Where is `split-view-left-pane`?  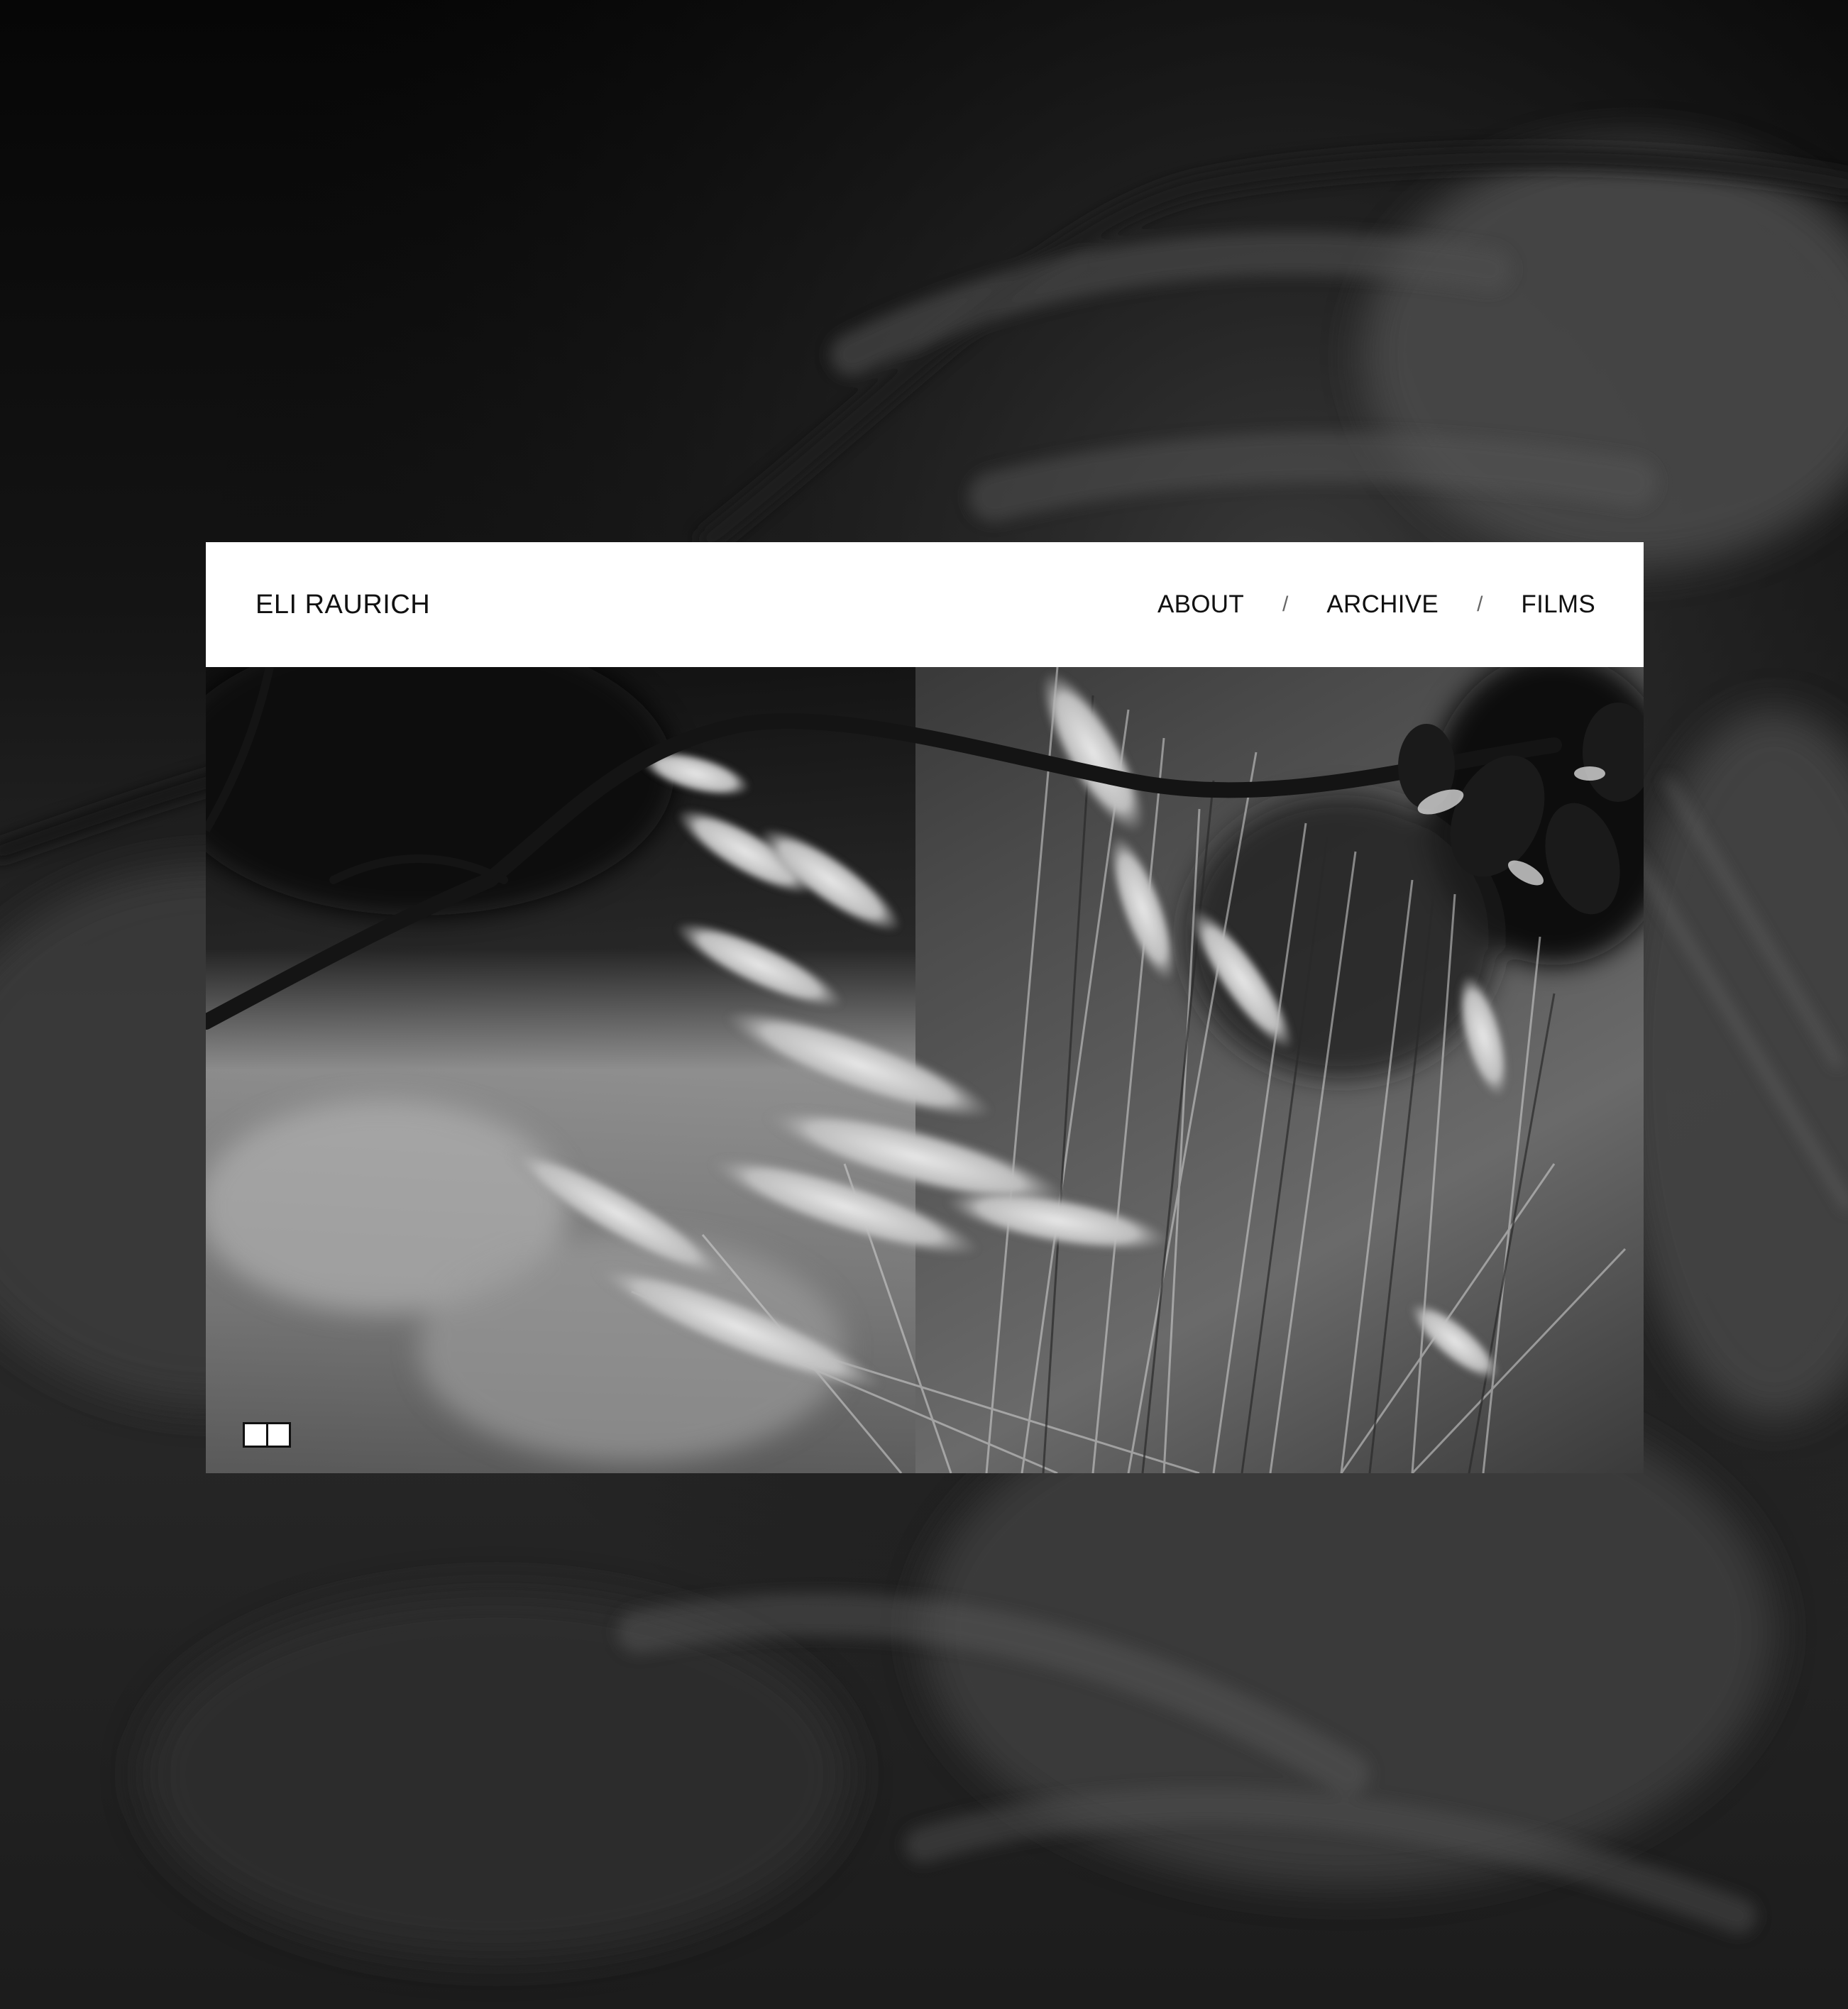 split-view-left-pane is located at coordinates (256, 1435).